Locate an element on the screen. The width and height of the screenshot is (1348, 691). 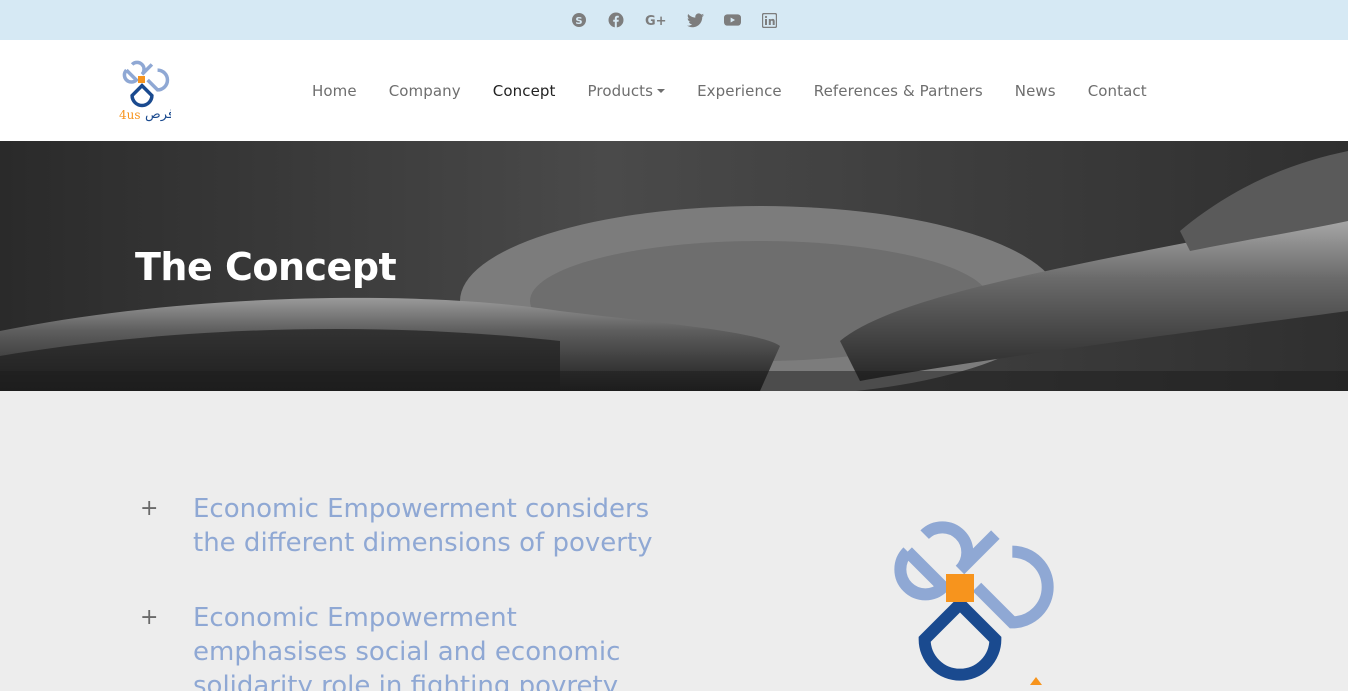
google-plus-icon: G+ is located at coordinates (656, 20).